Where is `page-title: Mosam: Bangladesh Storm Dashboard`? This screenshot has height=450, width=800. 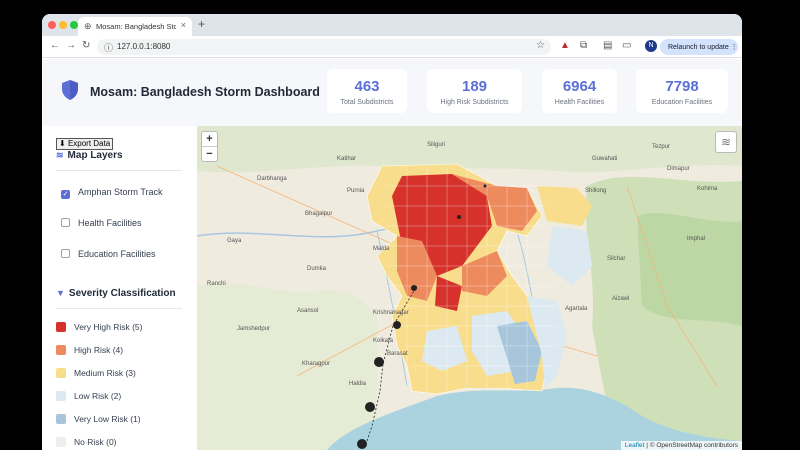
page-title: Mosam: Bangladesh Storm Dashboard is located at coordinates (205, 92).